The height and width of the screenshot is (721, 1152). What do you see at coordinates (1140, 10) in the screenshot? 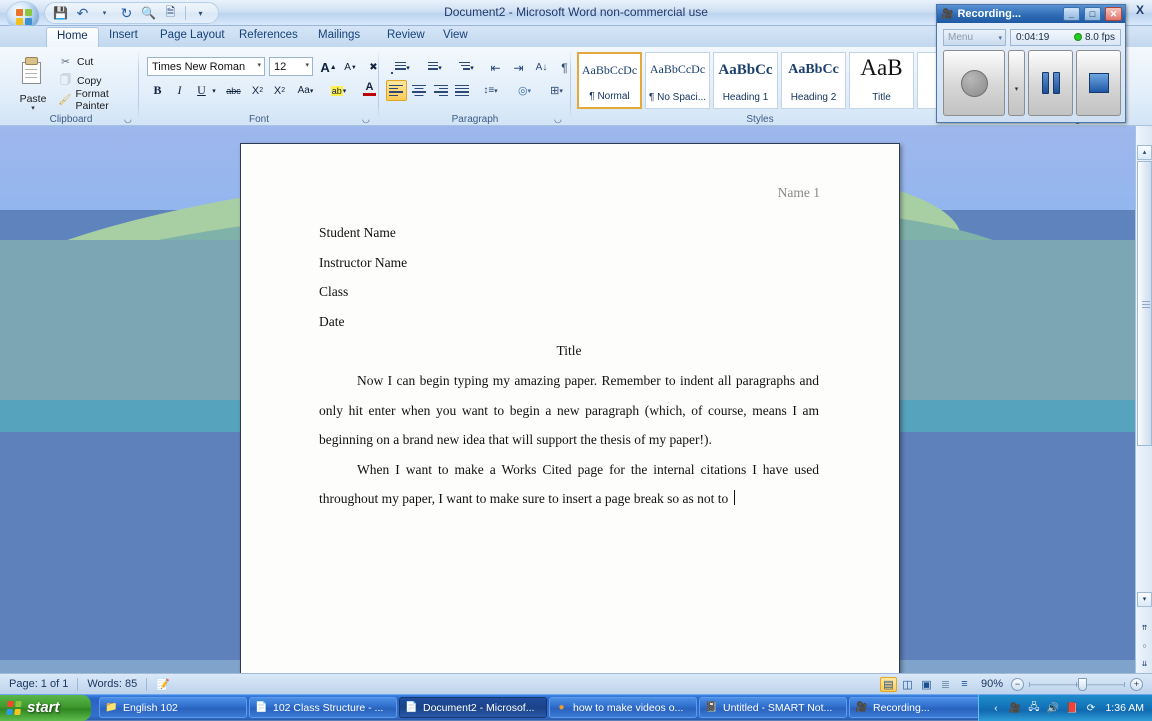
I see `close-window-button: X` at bounding box center [1140, 10].